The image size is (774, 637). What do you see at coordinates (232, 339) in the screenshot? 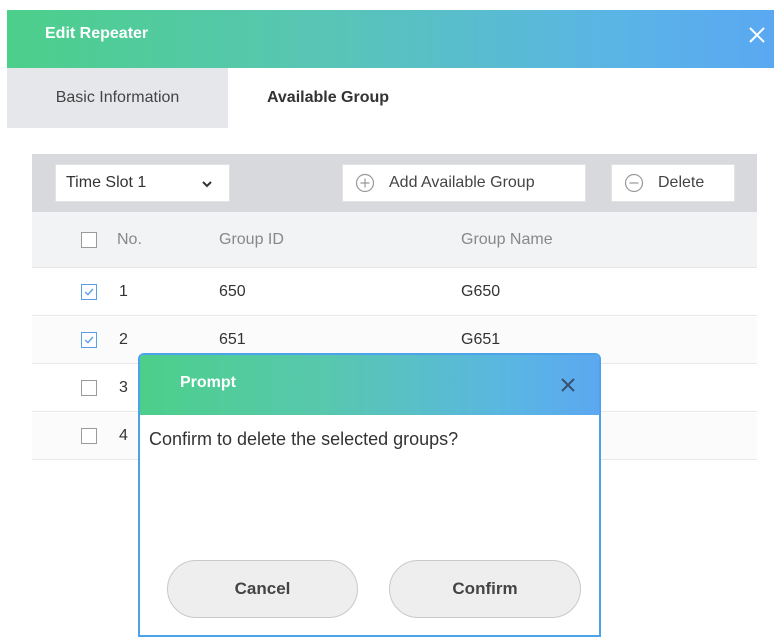
I see `row-group-id: 651` at bounding box center [232, 339].